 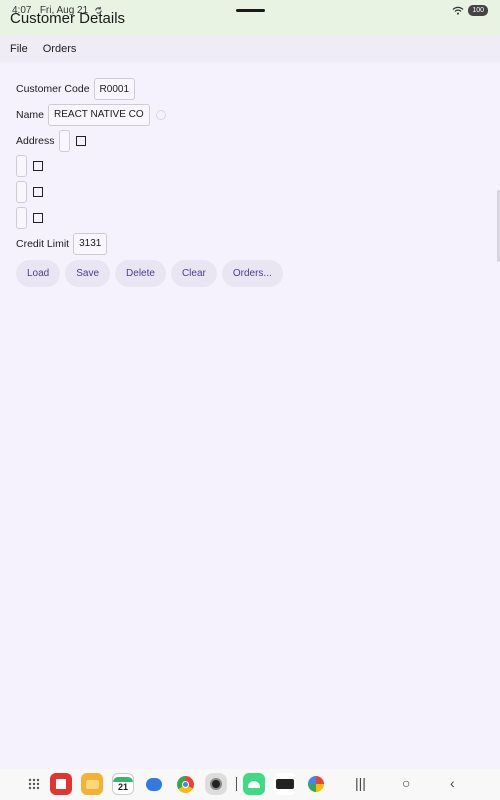 I want to click on customer-code-label: Customer Code, so click(x=53, y=89).